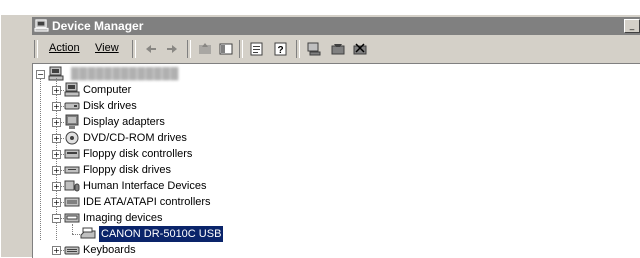 This screenshot has width=640, height=258. Describe the element at coordinates (172, 49) in the screenshot. I see `forward-icon` at that location.